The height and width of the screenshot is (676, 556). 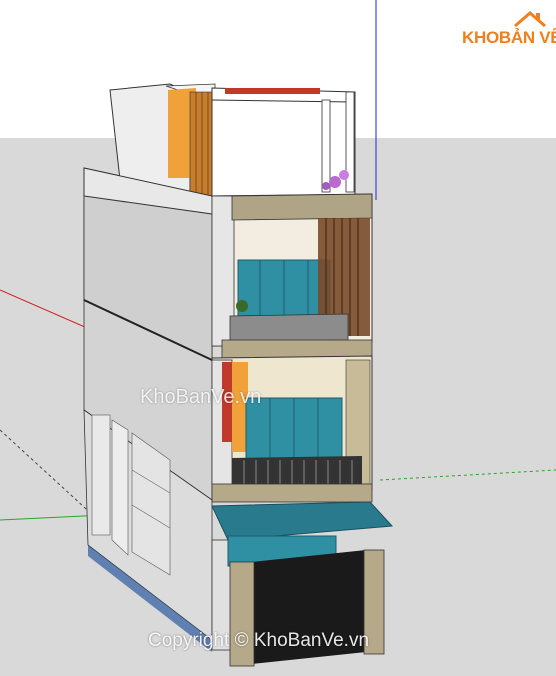 I want to click on center-watermark: KhoBanVe.vn, so click(x=201, y=397).